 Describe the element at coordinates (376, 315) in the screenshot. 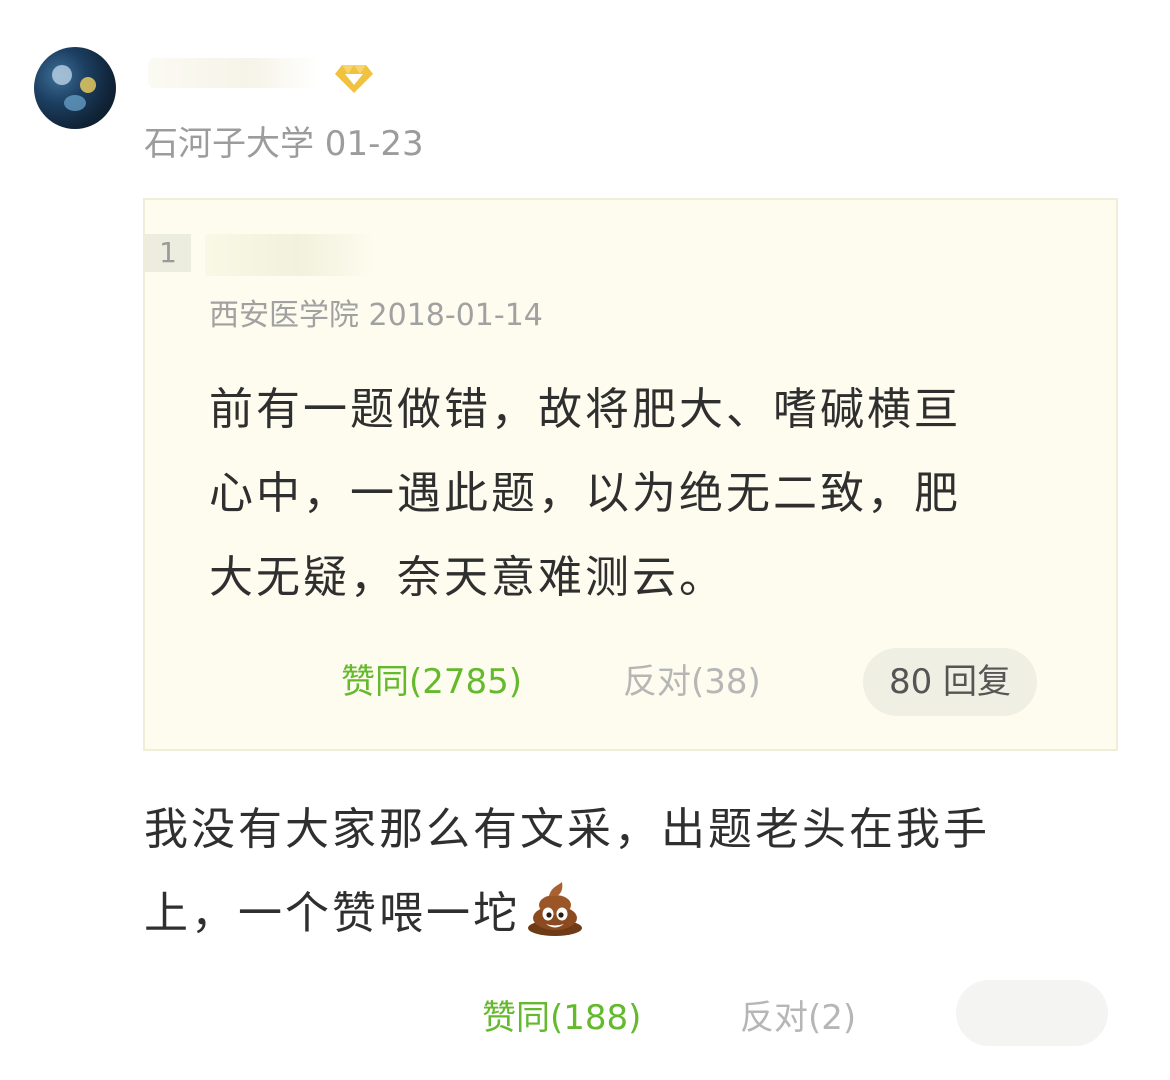

I see `quoted-comment-meta: 西安医学院 2018-01-14` at that location.